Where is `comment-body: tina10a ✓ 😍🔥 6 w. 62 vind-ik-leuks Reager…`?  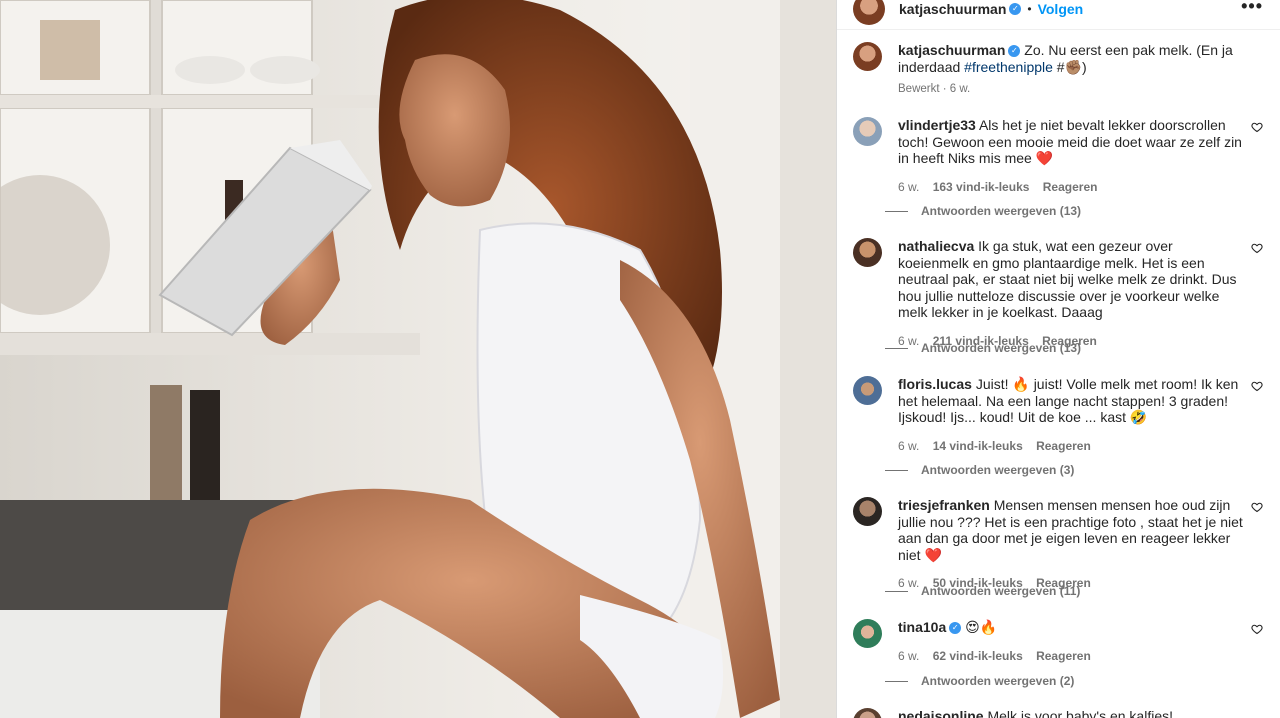 comment-body: tina10a ✓ 😍🔥 6 w. 62 vind-ik-leuks Reager… is located at coordinates (1072, 641).